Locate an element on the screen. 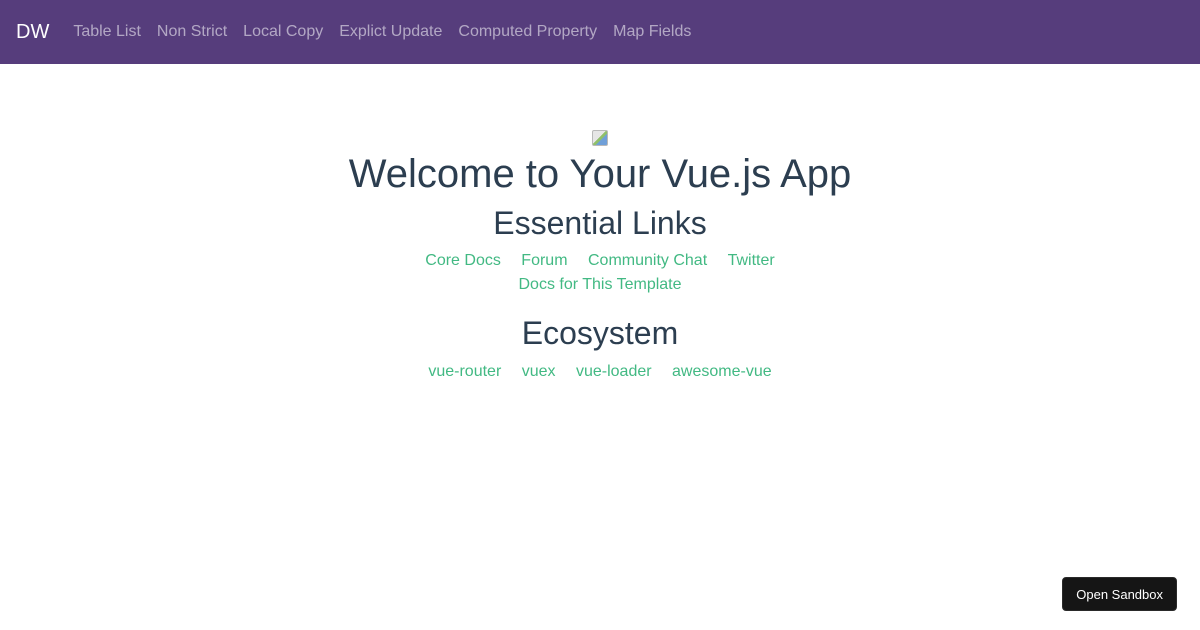 This screenshot has height=630, width=1200. ecosystem-links-list: vue-router vuex vue-loader awesome-vue is located at coordinates (600, 372).